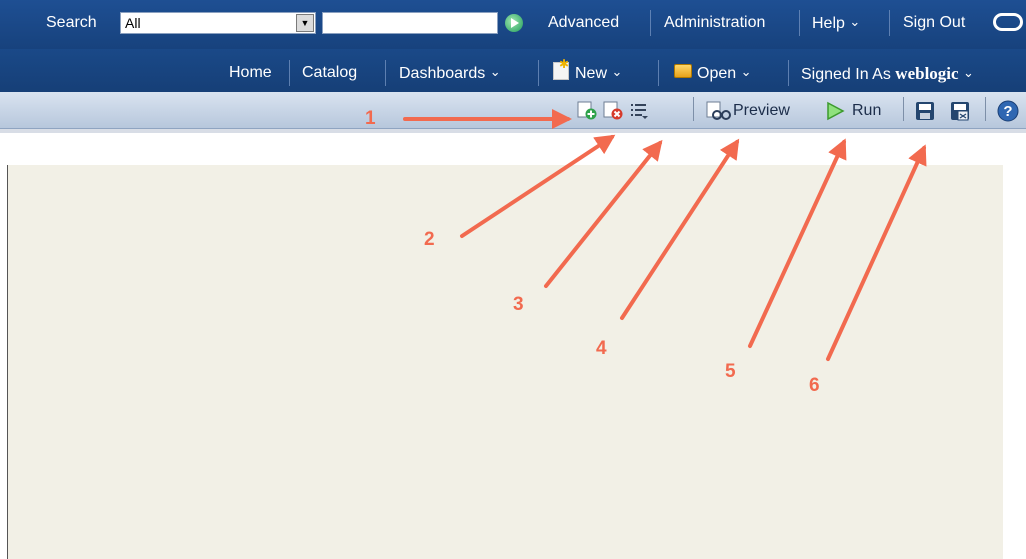 The height and width of the screenshot is (559, 1026). Describe the element at coordinates (518, 304) in the screenshot. I see `callout-3: 3` at that location.